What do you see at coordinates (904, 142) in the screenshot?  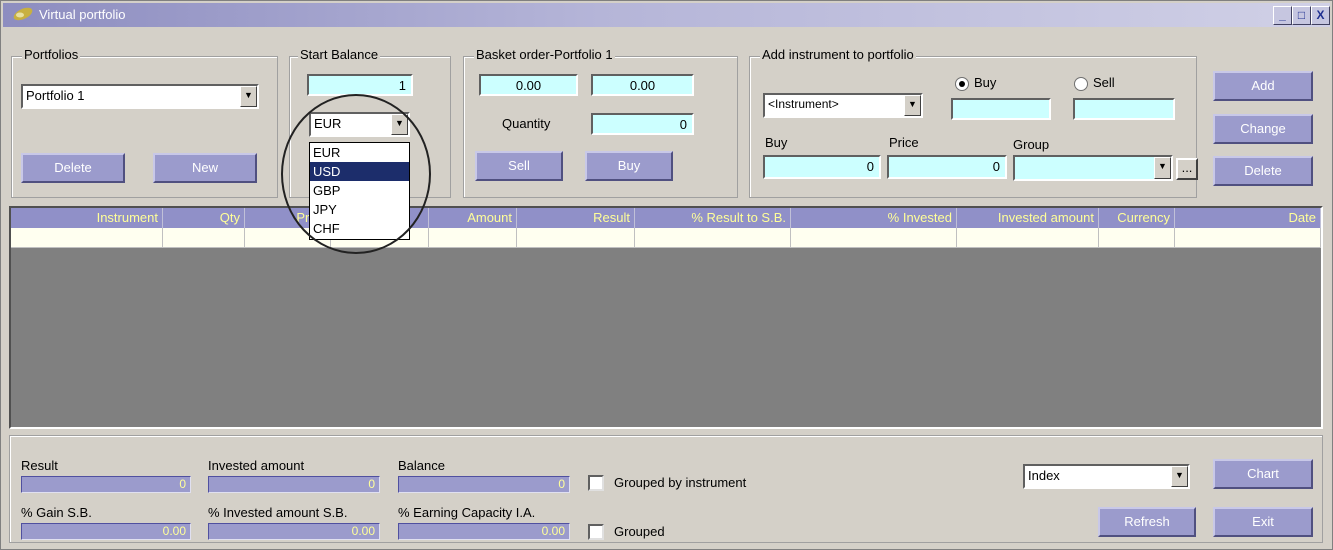 I see `price-label: Price` at bounding box center [904, 142].